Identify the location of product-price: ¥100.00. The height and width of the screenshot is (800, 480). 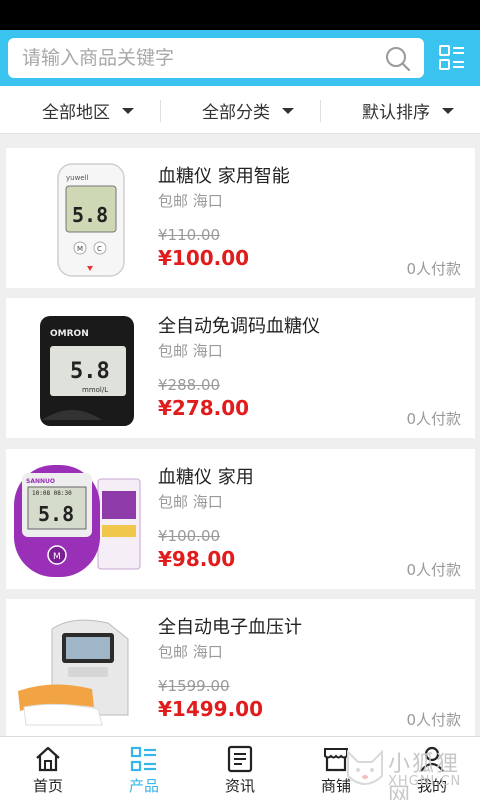
(204, 258).